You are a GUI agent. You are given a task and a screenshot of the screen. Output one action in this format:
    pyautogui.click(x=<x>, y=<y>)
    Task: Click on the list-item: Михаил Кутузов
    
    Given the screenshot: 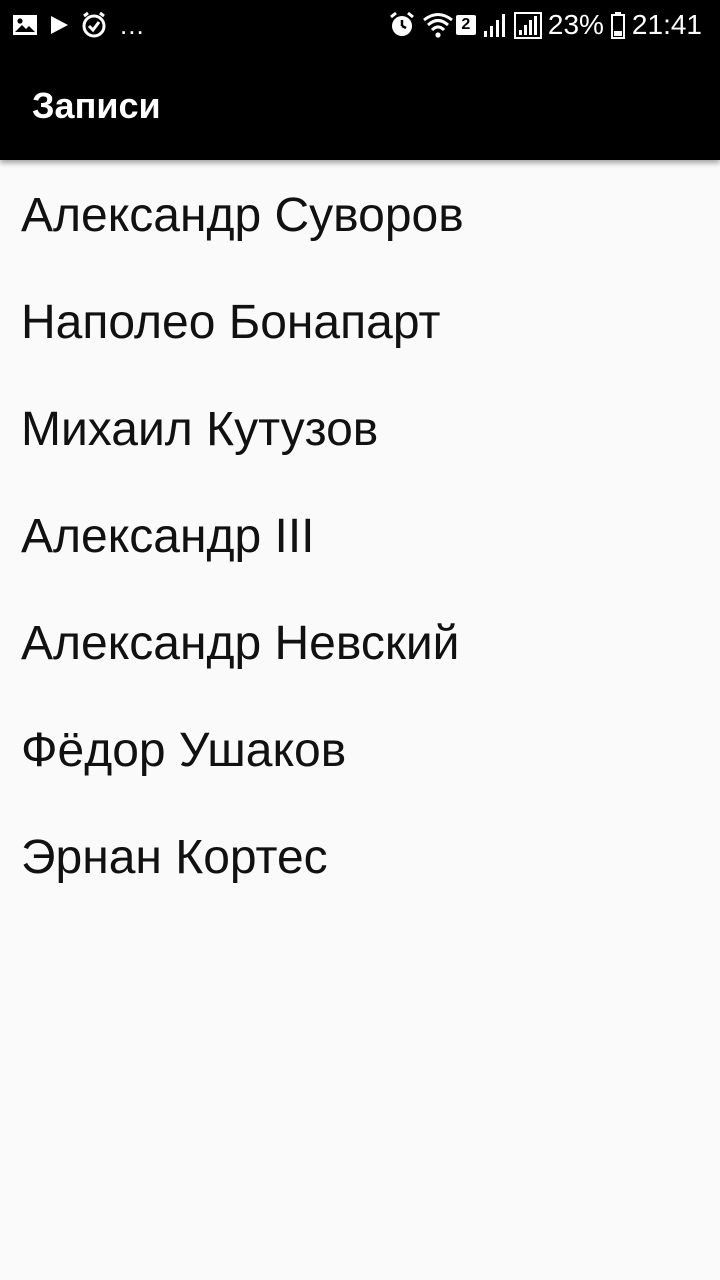 What is the action you would take?
    pyautogui.click(x=360, y=427)
    